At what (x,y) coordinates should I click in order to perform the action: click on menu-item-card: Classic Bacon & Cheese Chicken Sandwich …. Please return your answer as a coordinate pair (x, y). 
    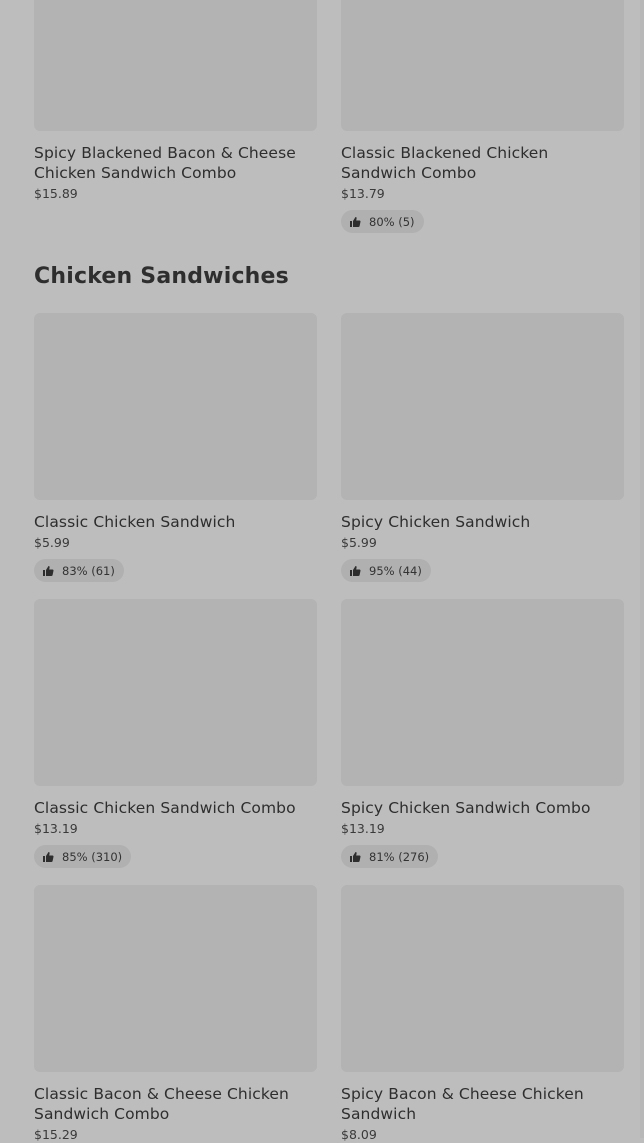
    Looking at the image, I should click on (175, 1014).